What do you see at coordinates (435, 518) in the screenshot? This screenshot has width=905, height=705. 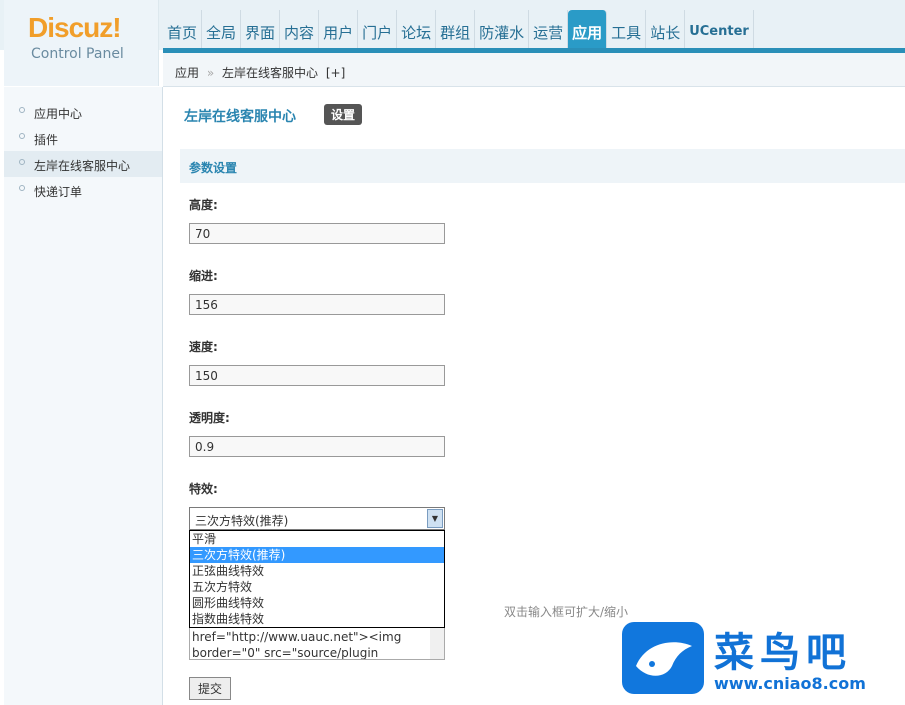 I see `chevron-down-icon: ▼` at bounding box center [435, 518].